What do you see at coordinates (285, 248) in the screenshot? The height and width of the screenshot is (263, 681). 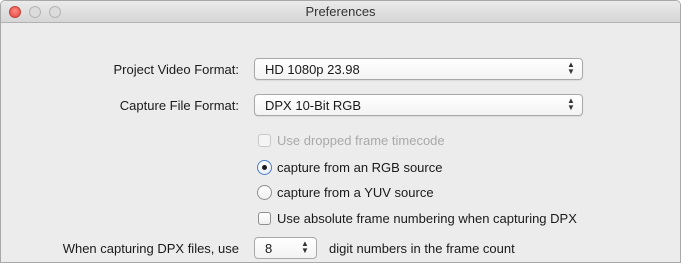 I see `dpx-digits-stepper: 8 ▲ ▼` at bounding box center [285, 248].